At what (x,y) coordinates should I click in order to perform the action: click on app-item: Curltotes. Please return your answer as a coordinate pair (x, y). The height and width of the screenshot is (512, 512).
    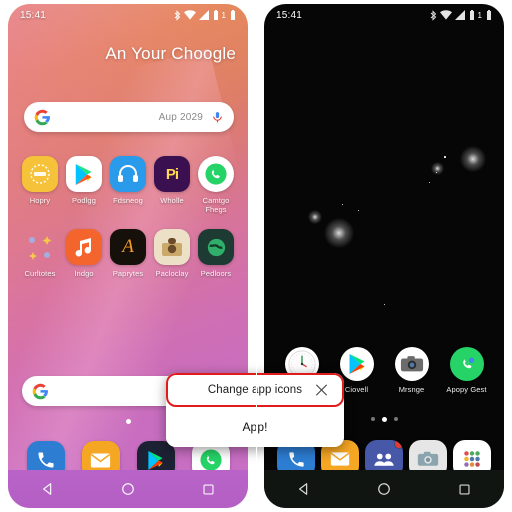
    Looking at the image, I should click on (40, 253).